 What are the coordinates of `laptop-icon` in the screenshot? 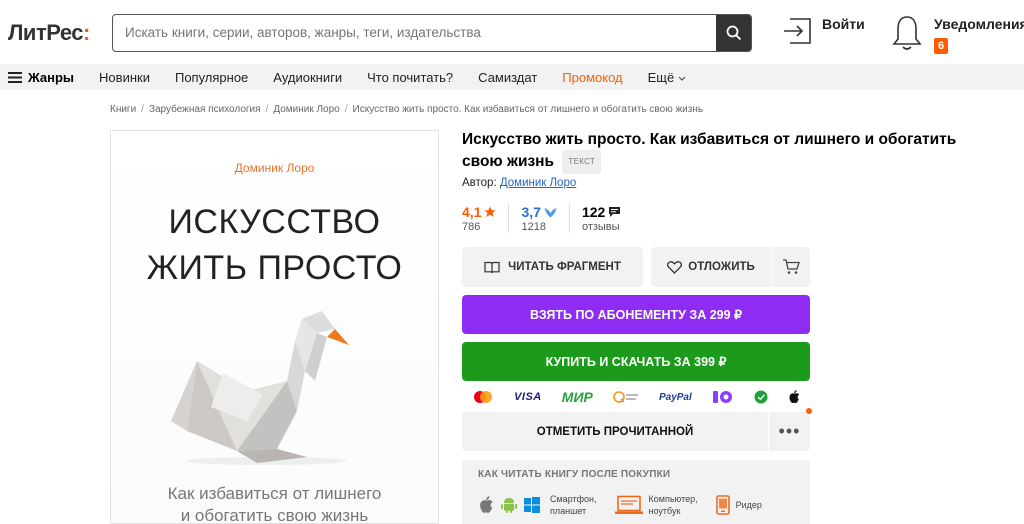 It's located at (628, 504).